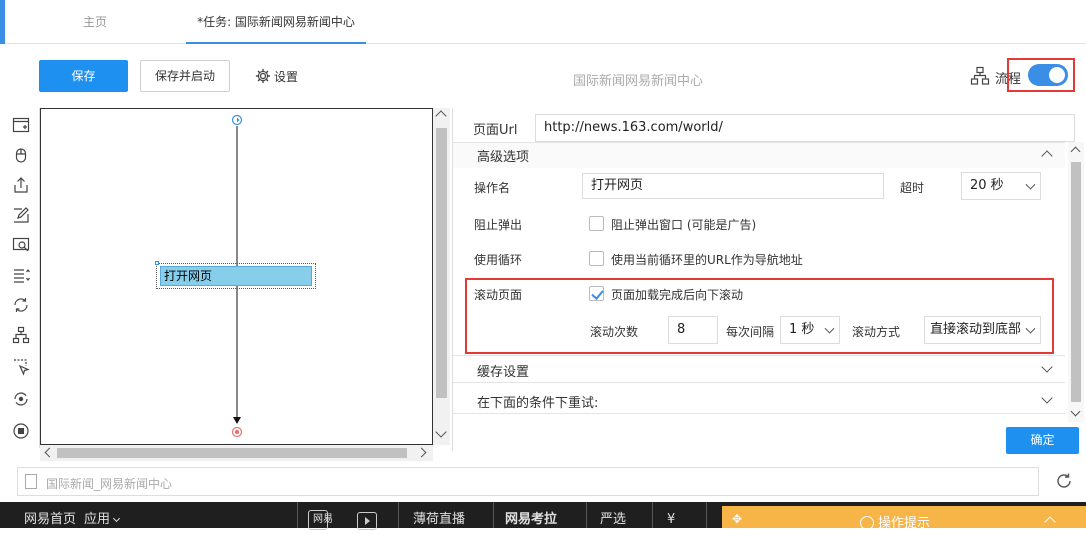 The height and width of the screenshot is (534, 1086). Describe the element at coordinates (21, 216) in the screenshot. I see `edit-input-icon` at that location.